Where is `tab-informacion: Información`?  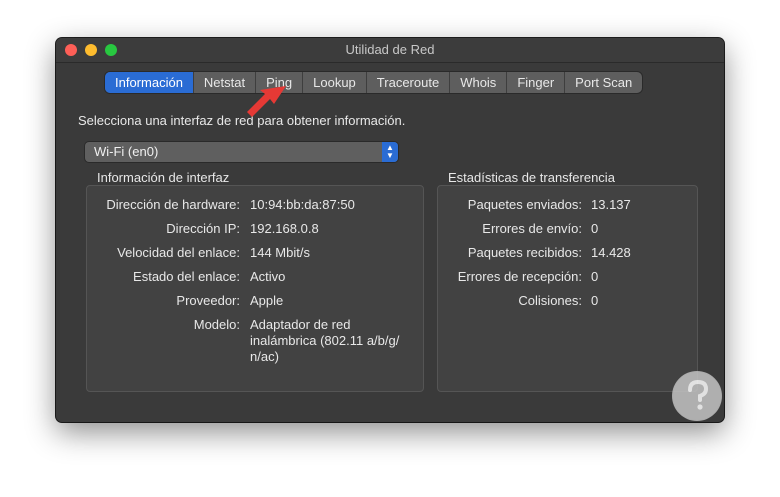 tab-informacion: Información is located at coordinates (149, 82).